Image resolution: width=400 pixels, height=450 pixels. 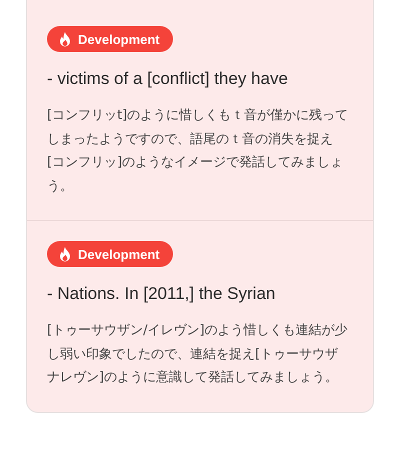 I want to click on phrase-text: - victims of a [conflict] they have, so click(x=168, y=79).